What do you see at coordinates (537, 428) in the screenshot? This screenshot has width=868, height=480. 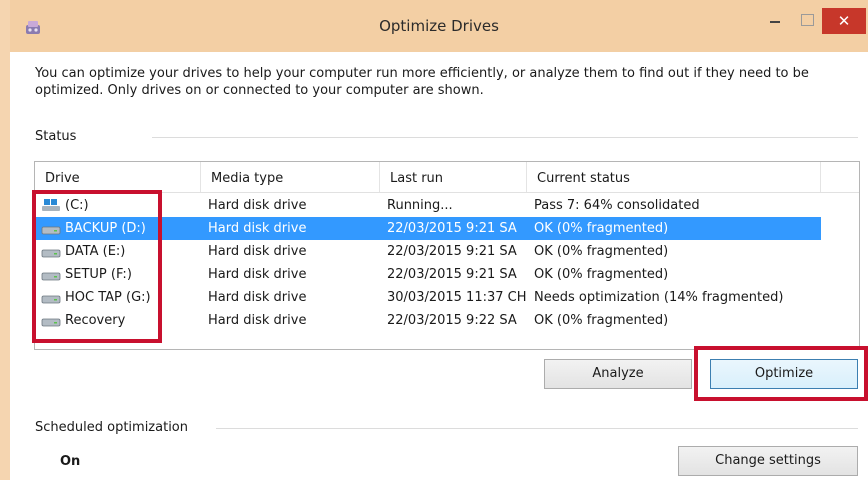 I see `scheduled-divider` at bounding box center [537, 428].